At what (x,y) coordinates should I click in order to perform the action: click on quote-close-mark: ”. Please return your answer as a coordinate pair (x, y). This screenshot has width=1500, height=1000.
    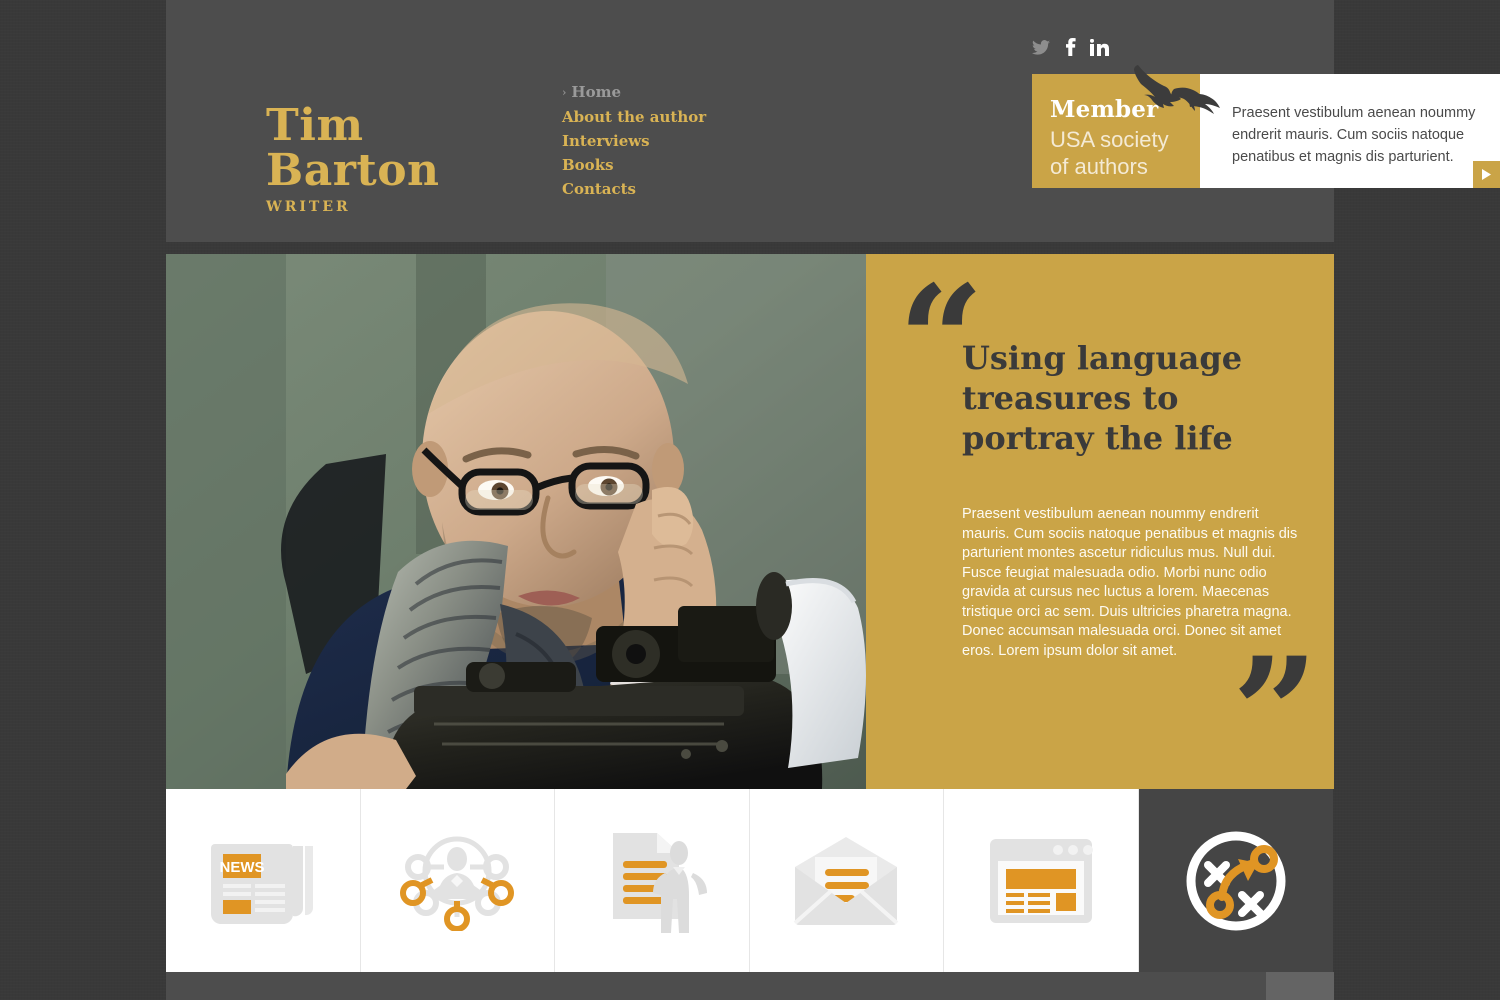
    Looking at the image, I should click on (1275, 707).